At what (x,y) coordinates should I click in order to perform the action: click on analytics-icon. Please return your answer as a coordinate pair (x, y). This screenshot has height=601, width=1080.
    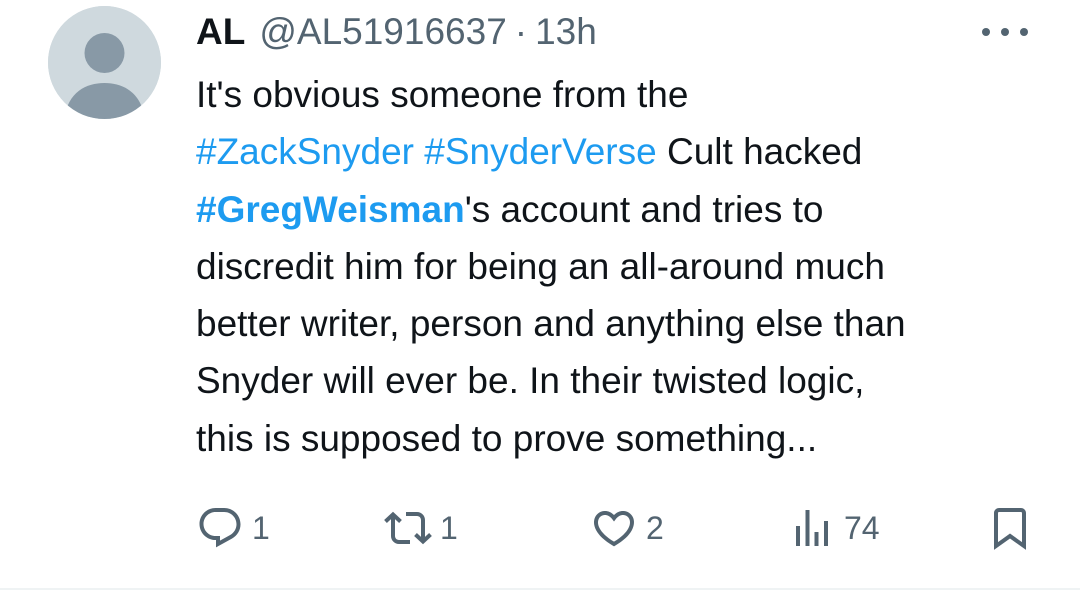
    Looking at the image, I should click on (812, 528).